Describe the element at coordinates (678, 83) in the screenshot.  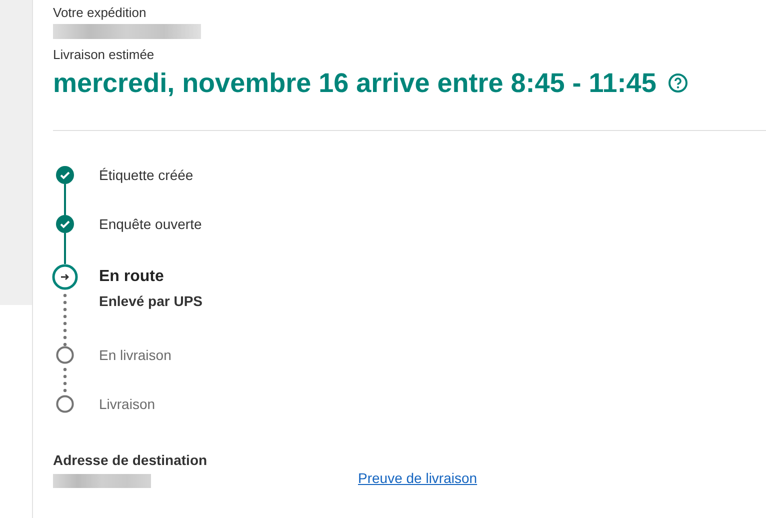
I see `help-icon` at that location.